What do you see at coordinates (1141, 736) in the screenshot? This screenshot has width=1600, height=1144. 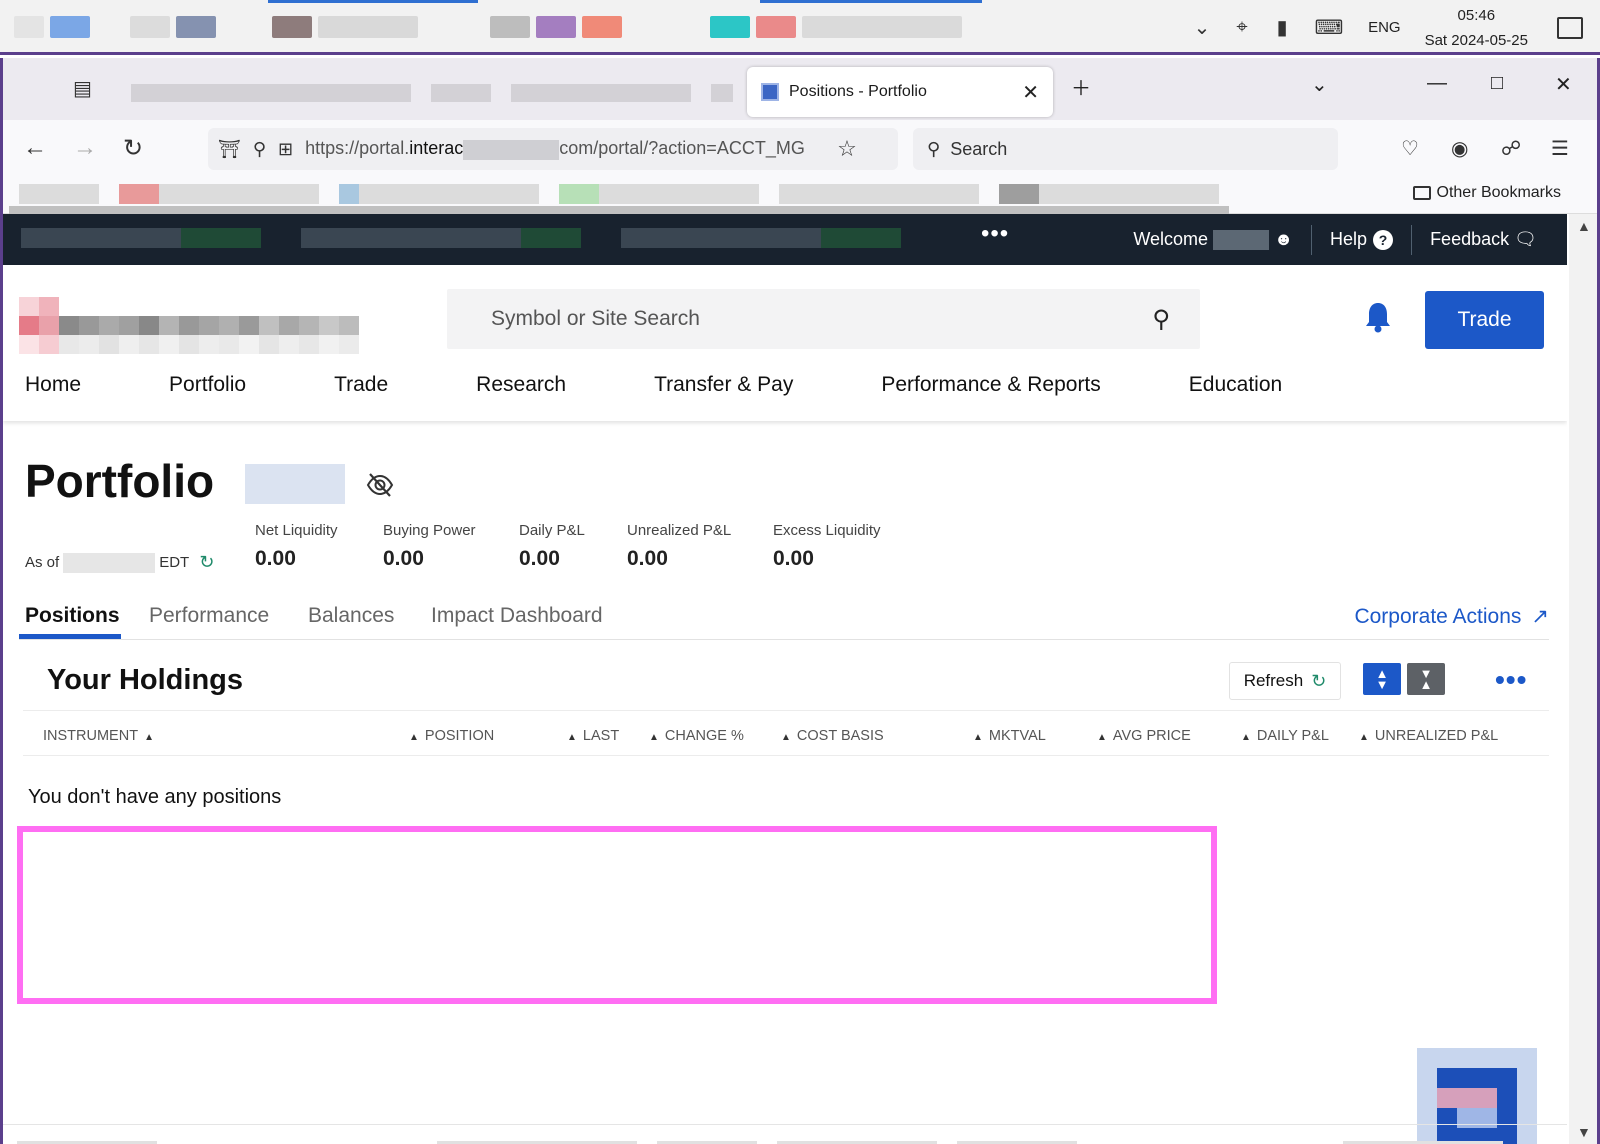 I see `column-header-avg-price: ▲ AVG PRICE` at bounding box center [1141, 736].